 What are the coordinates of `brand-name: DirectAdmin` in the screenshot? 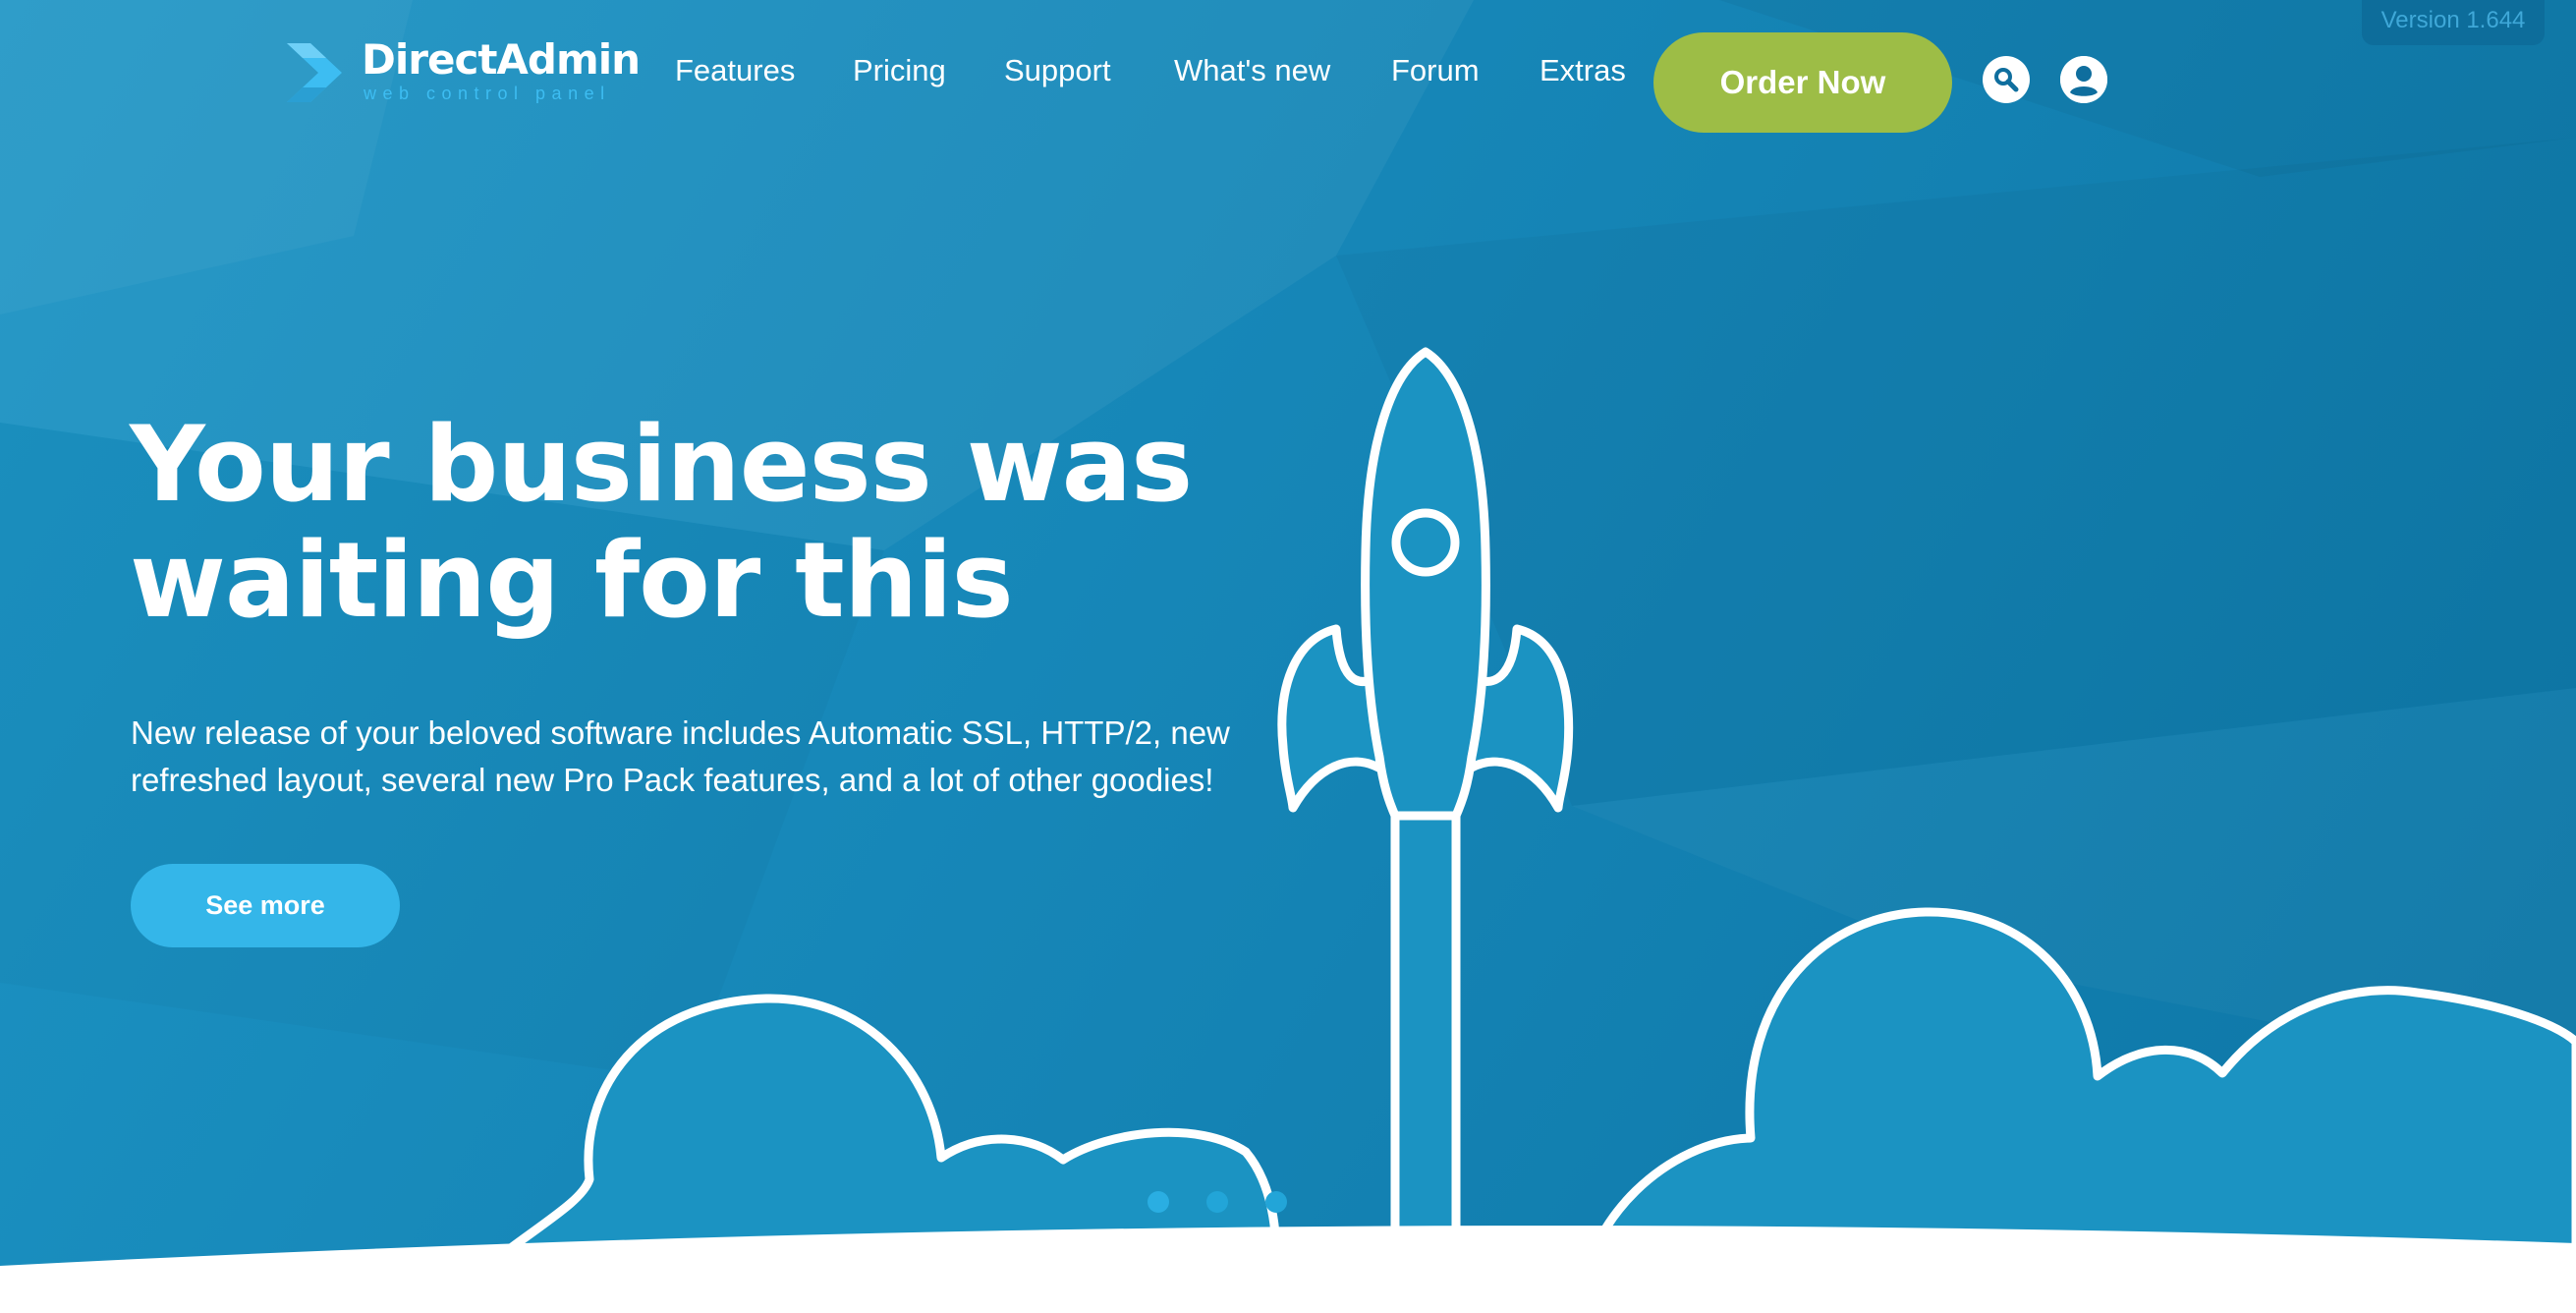 It's located at (501, 59).